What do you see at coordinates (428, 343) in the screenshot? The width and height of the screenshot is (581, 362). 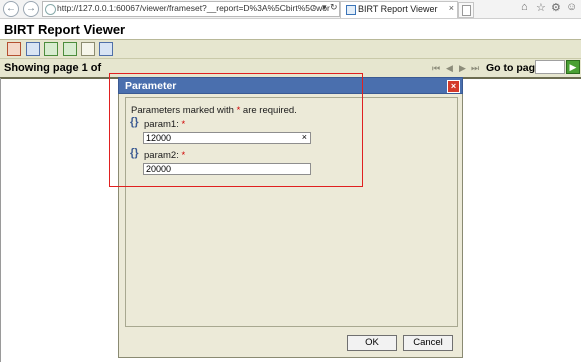 I see `cancel-button: Cancel` at bounding box center [428, 343].